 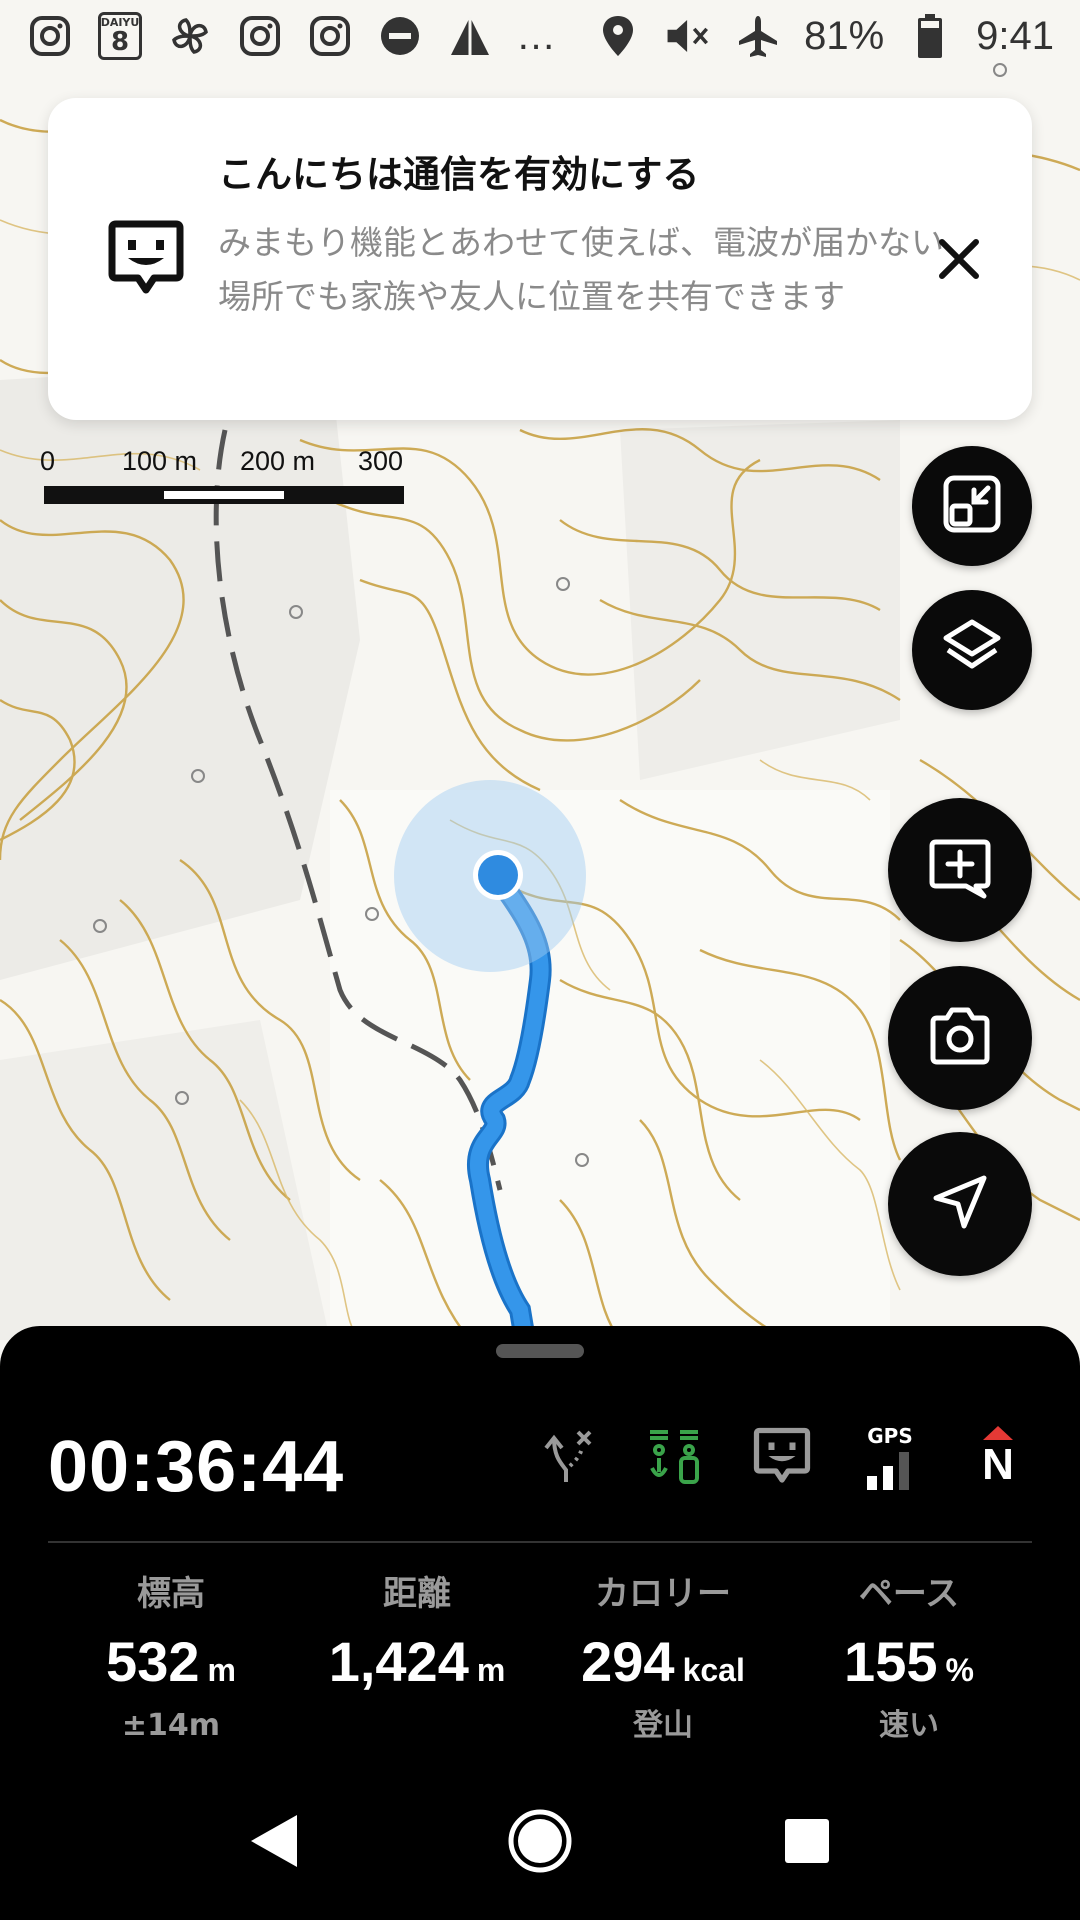 I want to click on camera-button, so click(x=960, y=1038).